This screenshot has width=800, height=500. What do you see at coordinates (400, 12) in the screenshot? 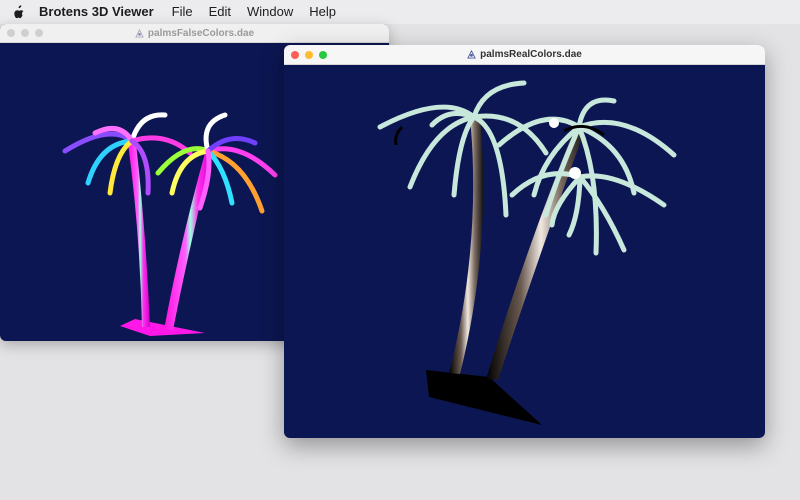
I see `menu-bar: Brotens 3D Viewer File Edit Window Help` at bounding box center [400, 12].